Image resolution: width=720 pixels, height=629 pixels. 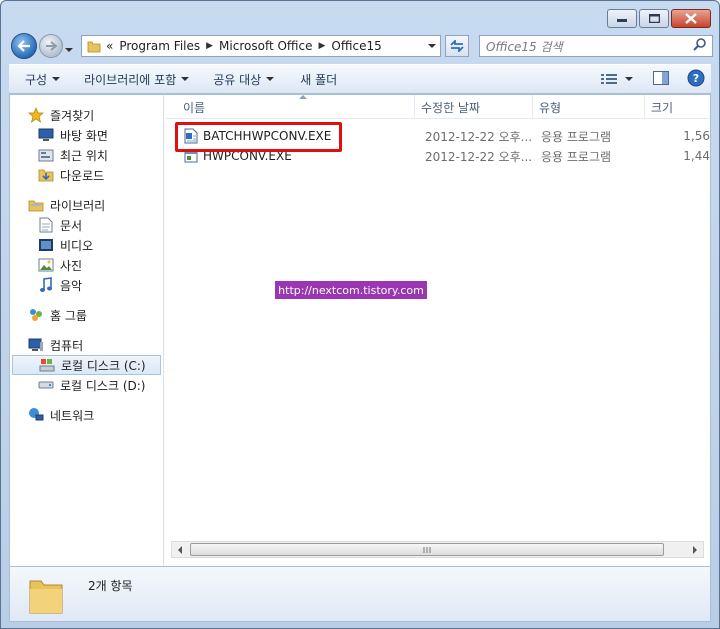 What do you see at coordinates (46, 596) in the screenshot?
I see `folder-large-icon` at bounding box center [46, 596].